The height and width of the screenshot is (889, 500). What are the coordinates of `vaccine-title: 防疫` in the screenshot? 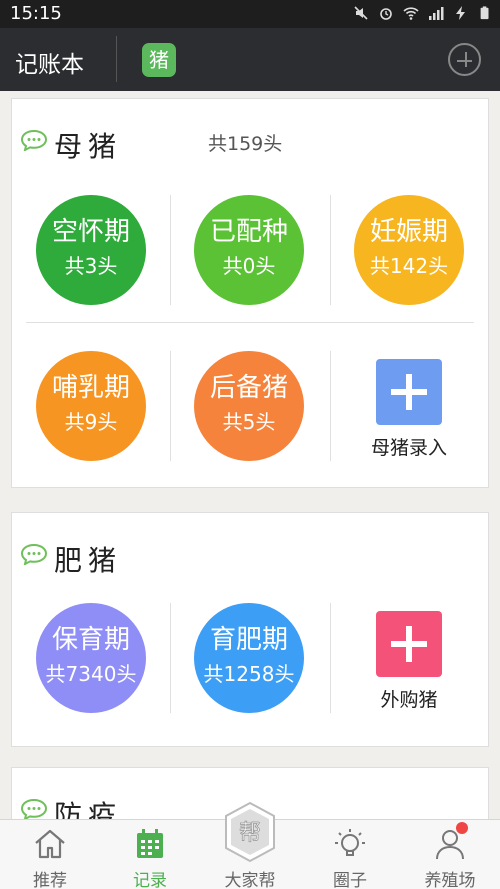 It's located at (88, 809).